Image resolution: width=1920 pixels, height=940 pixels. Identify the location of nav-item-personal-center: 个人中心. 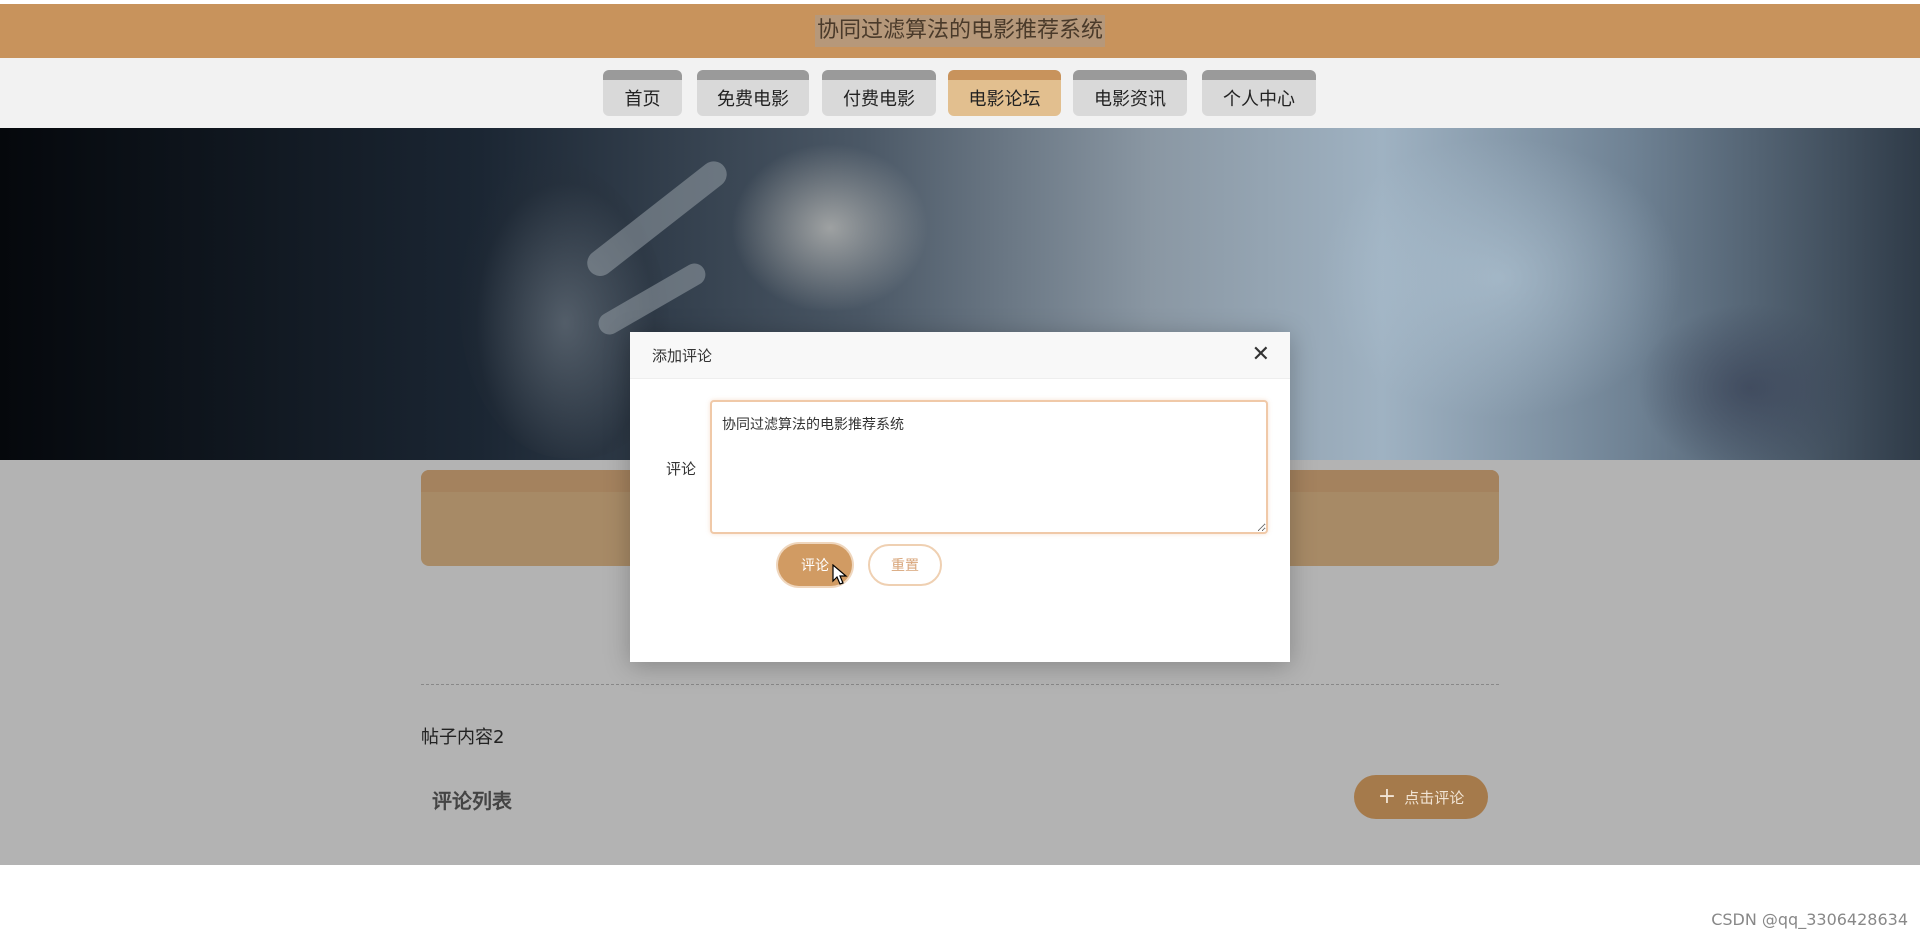
(1259, 93).